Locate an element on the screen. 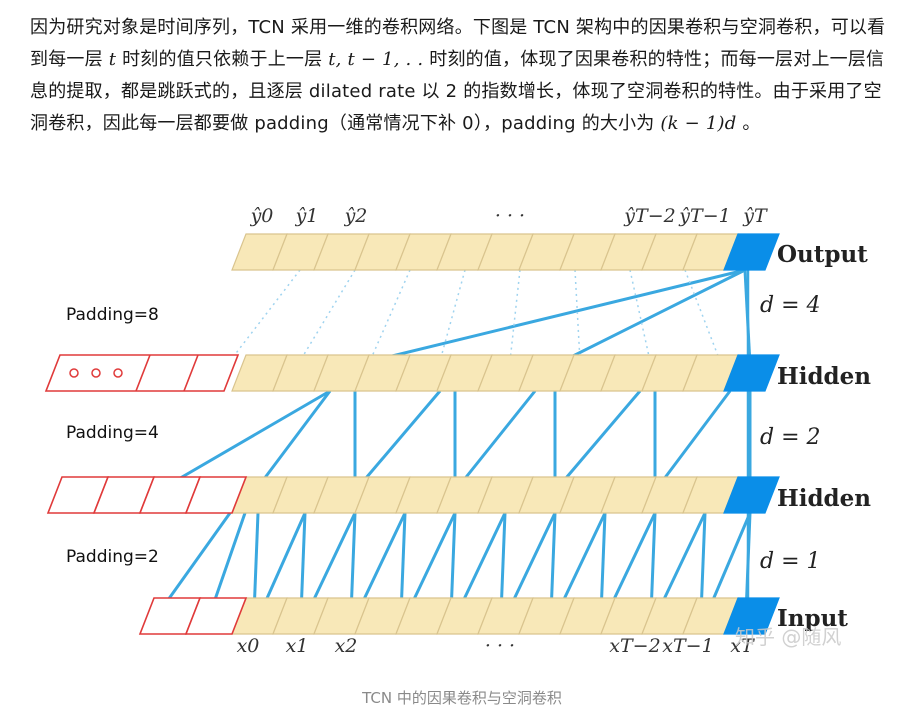 This screenshot has height=711, width=924. output-label-0: ŷ0 is located at coordinates (262, 216).